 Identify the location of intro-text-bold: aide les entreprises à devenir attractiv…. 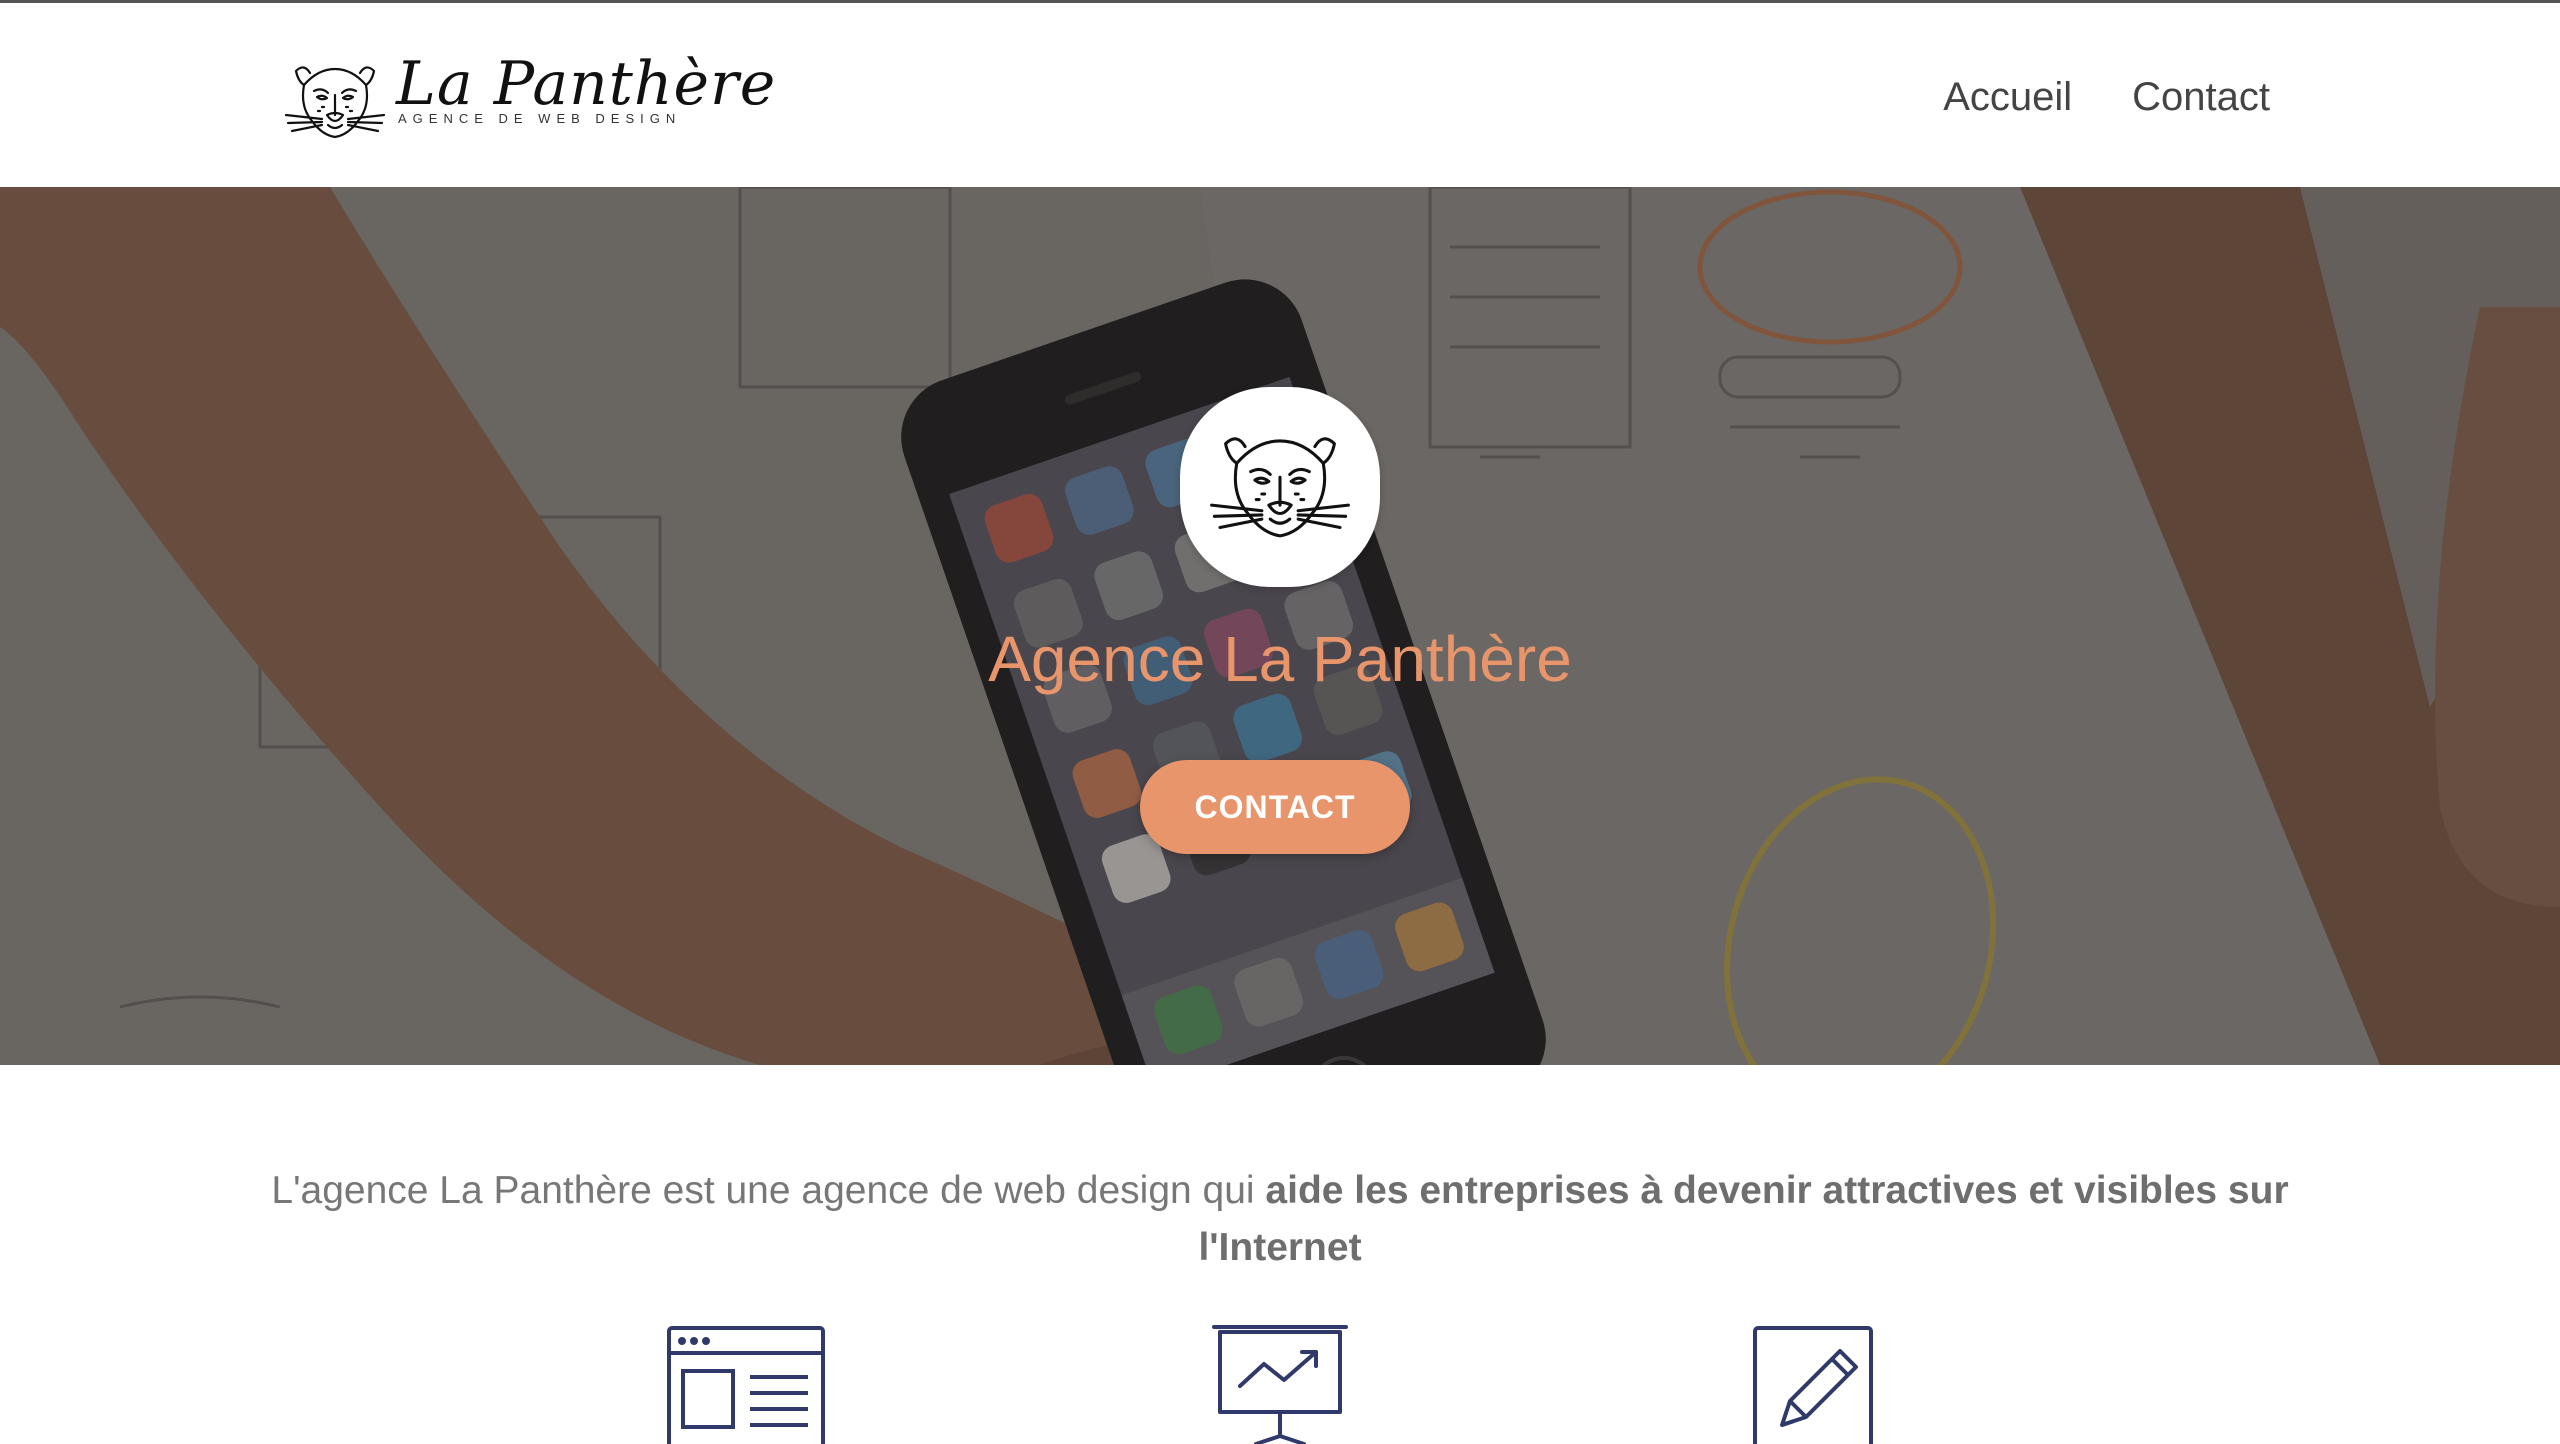
(1743, 1219).